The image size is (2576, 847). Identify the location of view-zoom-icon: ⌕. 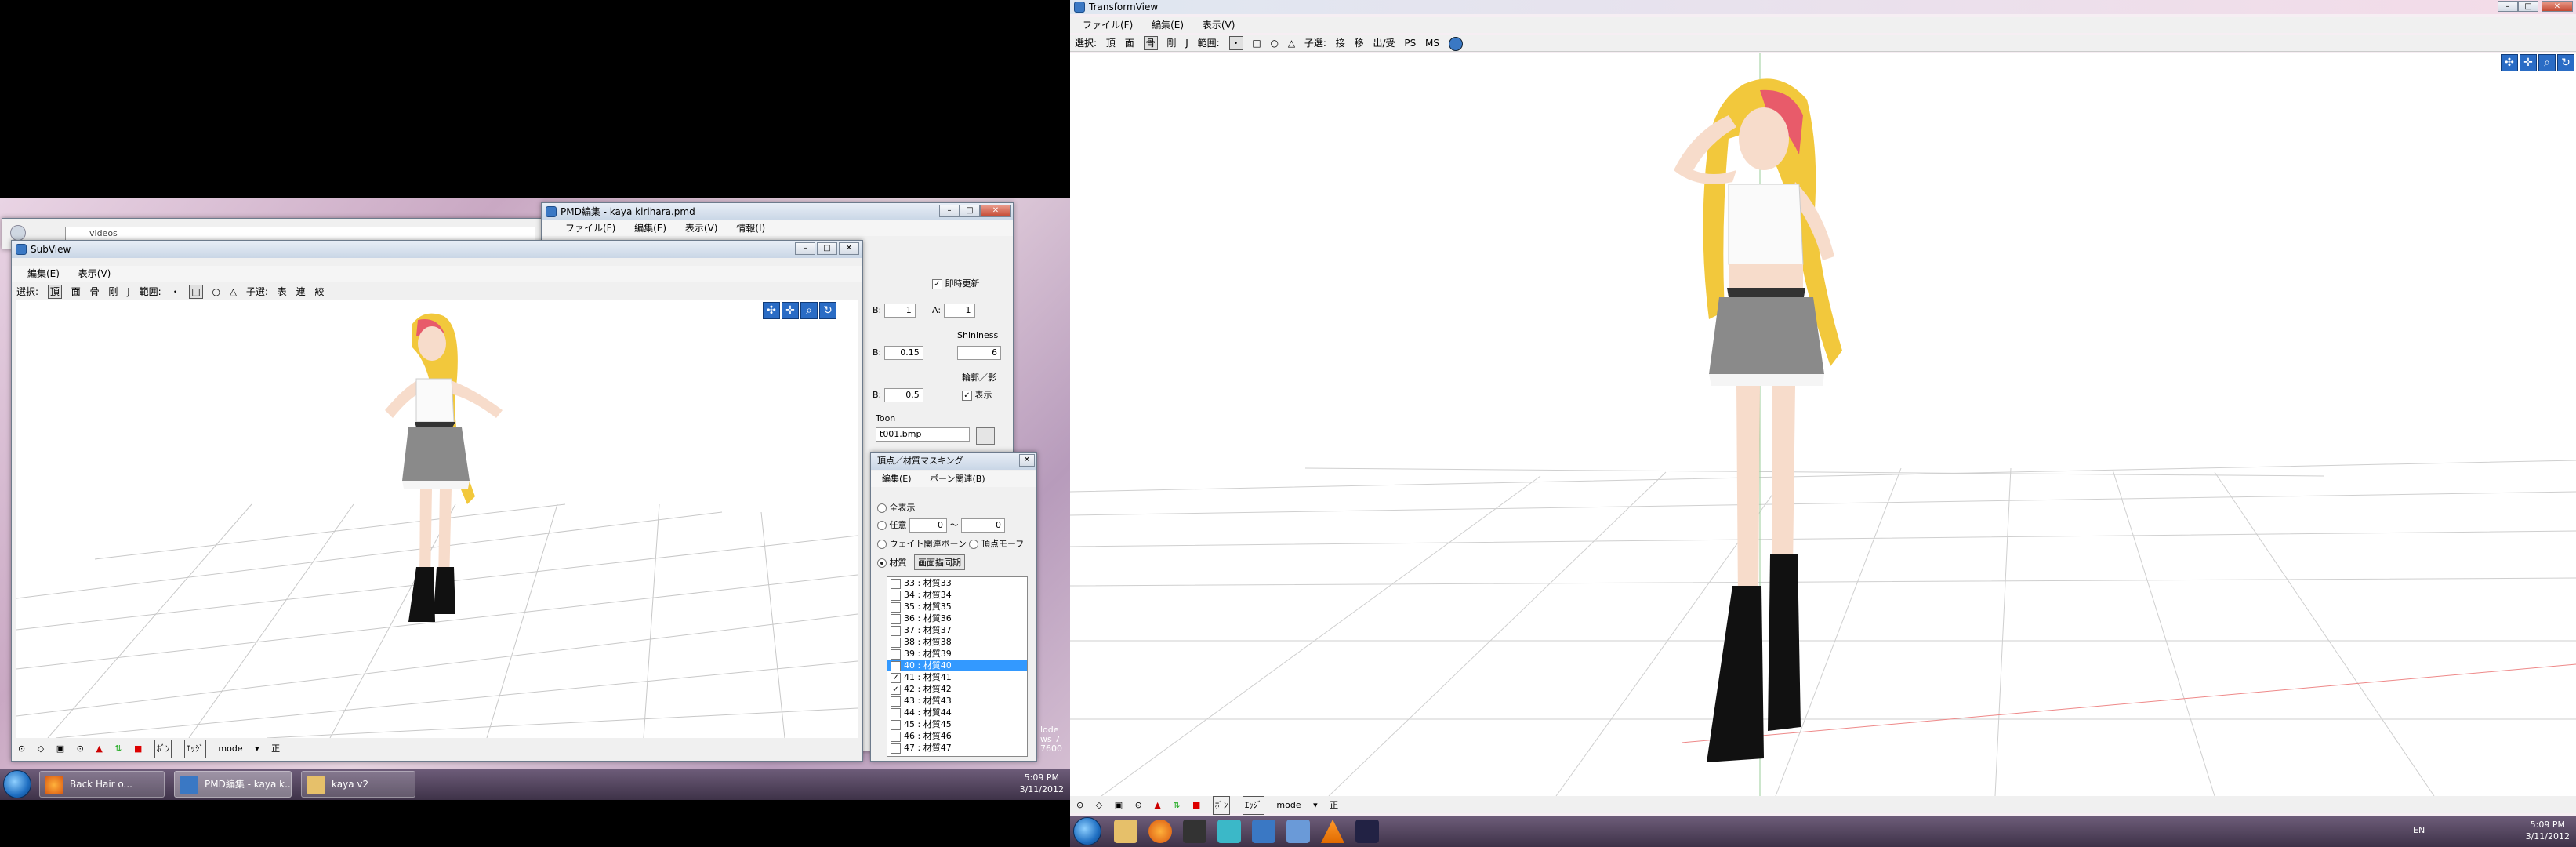
(2547, 62).